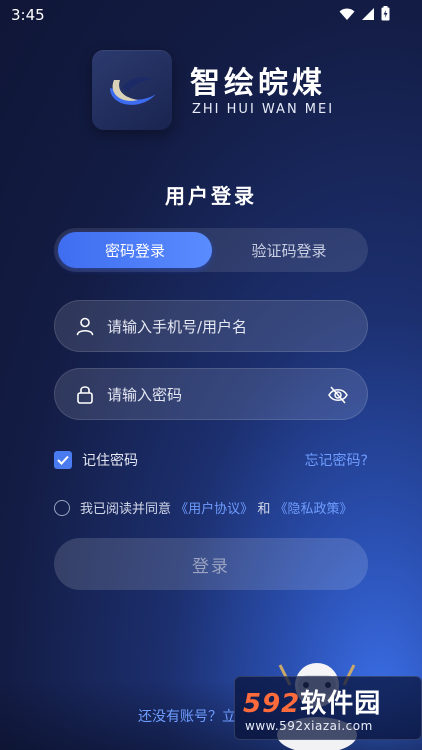 This screenshot has width=422, height=750. I want to click on brand-subtitle: ZHI HUI WAN MEI, so click(263, 109).